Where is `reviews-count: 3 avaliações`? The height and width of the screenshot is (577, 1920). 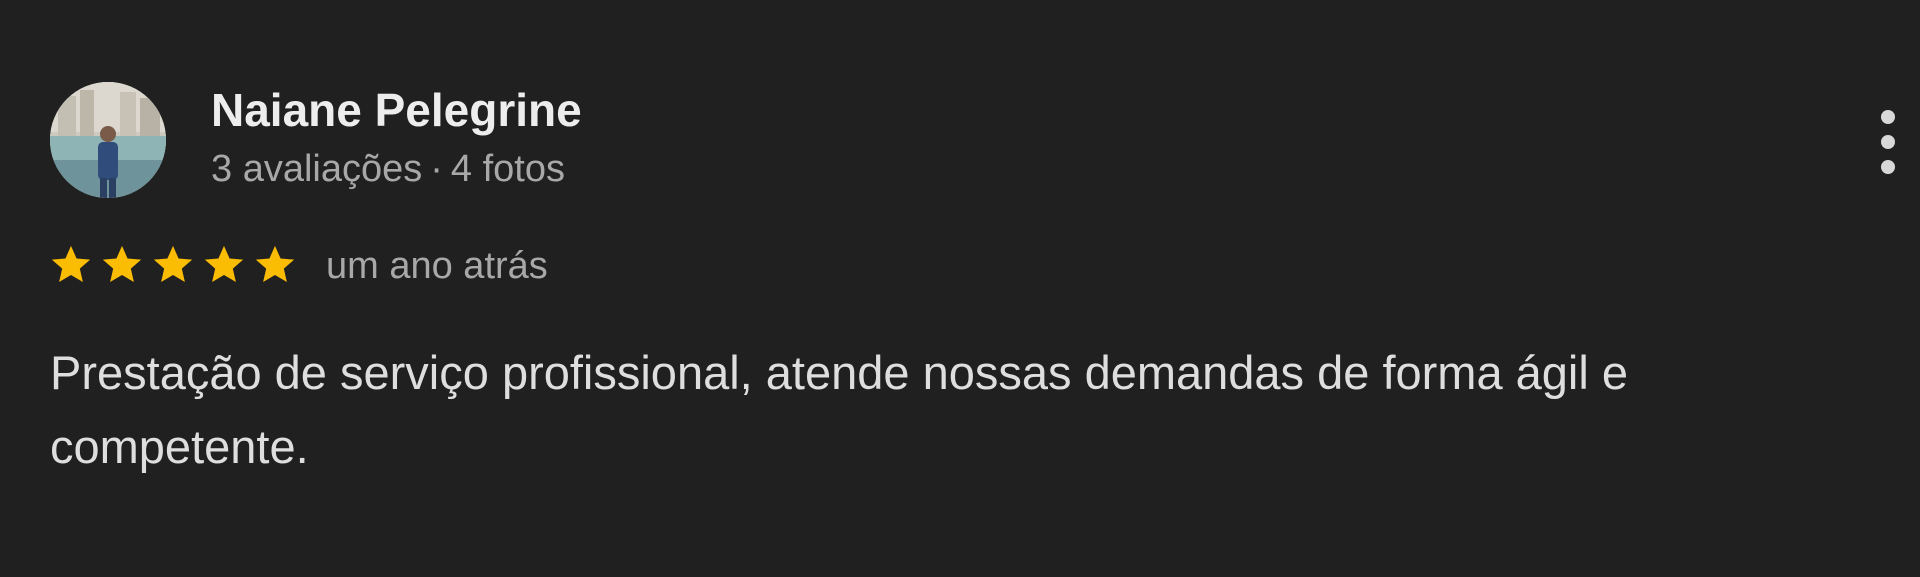
reviews-count: 3 avaliações is located at coordinates (317, 169).